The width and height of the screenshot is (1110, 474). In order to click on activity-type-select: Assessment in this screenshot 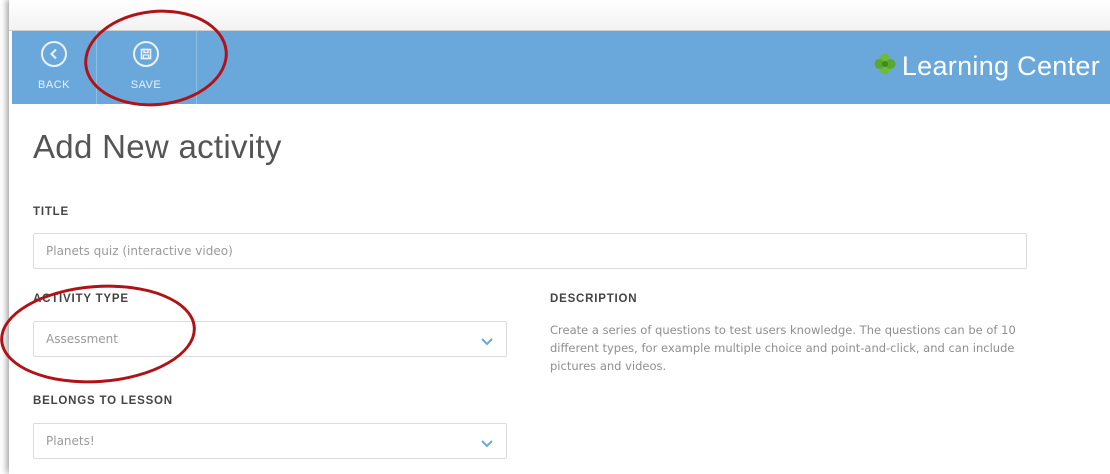, I will do `click(270, 339)`.